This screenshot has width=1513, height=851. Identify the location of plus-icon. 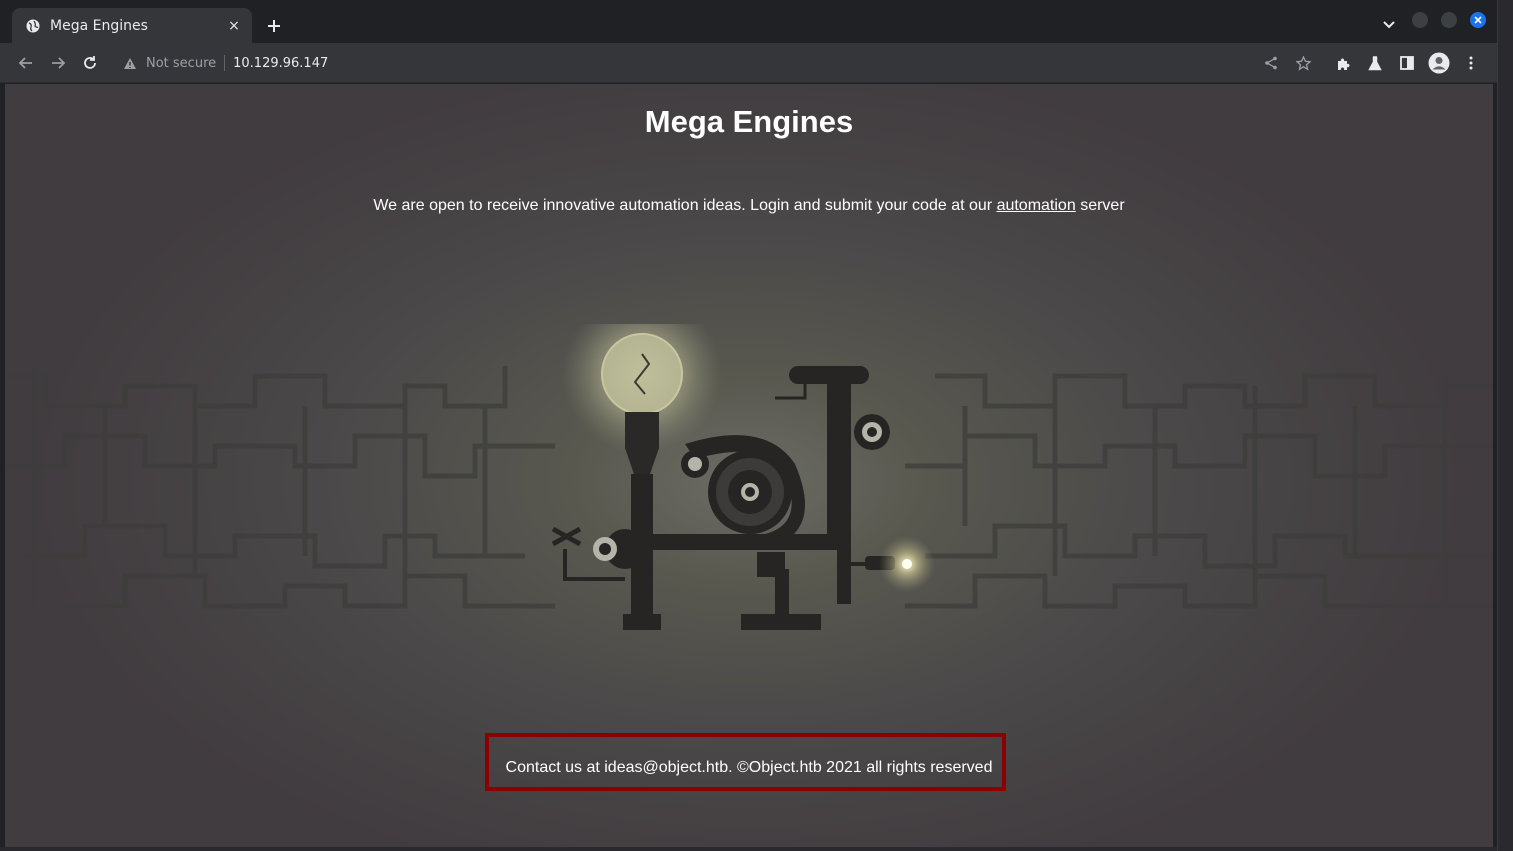
(274, 26).